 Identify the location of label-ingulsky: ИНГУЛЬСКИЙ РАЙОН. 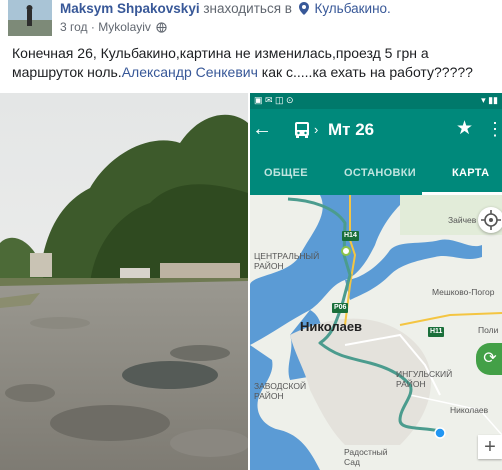
(424, 379).